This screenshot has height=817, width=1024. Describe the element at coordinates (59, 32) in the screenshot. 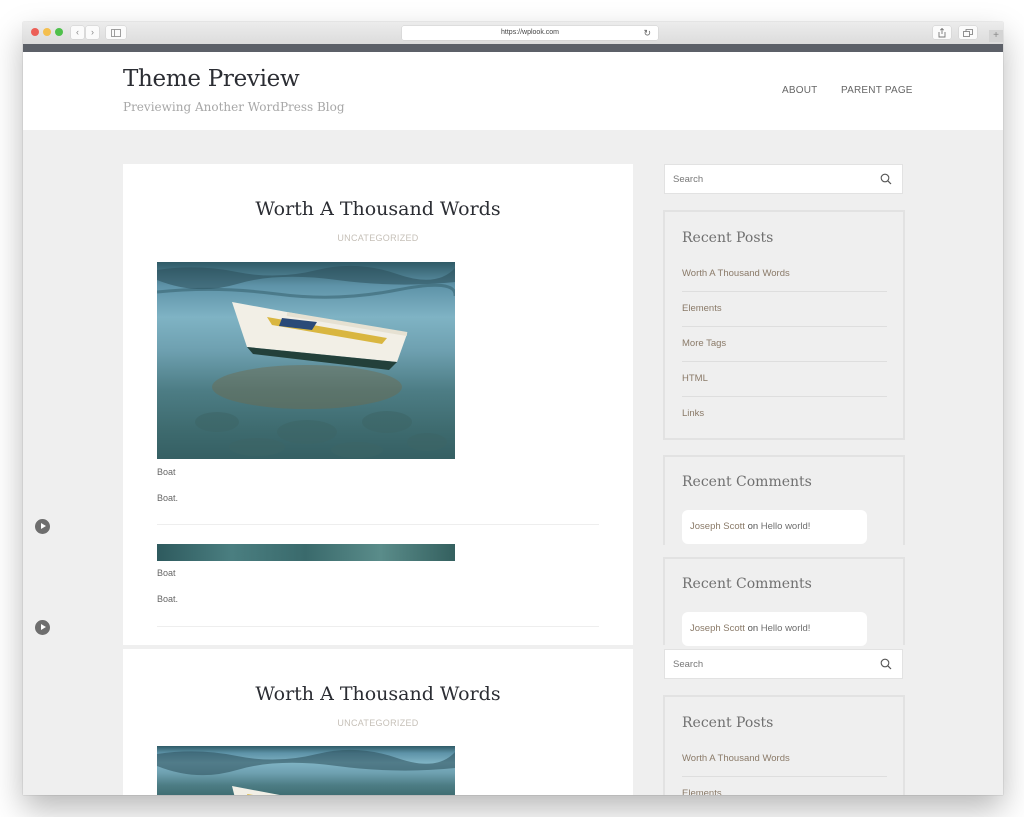

I see `zoom-window-button` at that location.